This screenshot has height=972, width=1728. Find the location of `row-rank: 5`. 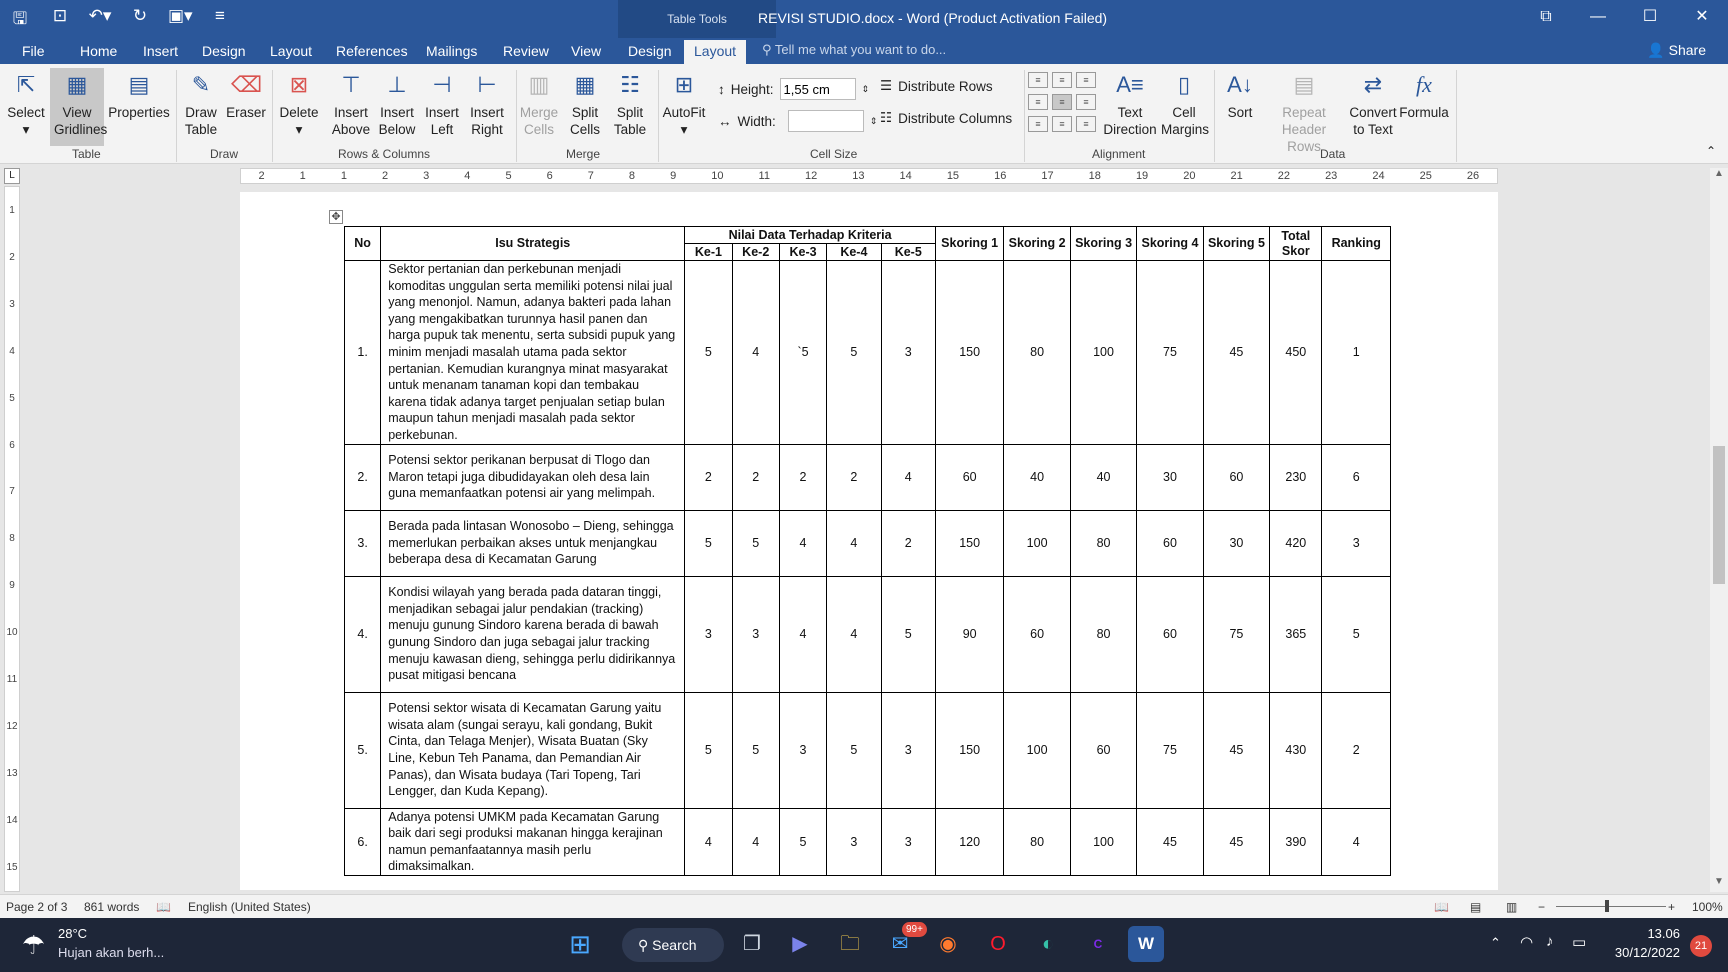

row-rank: 5 is located at coordinates (1356, 634).